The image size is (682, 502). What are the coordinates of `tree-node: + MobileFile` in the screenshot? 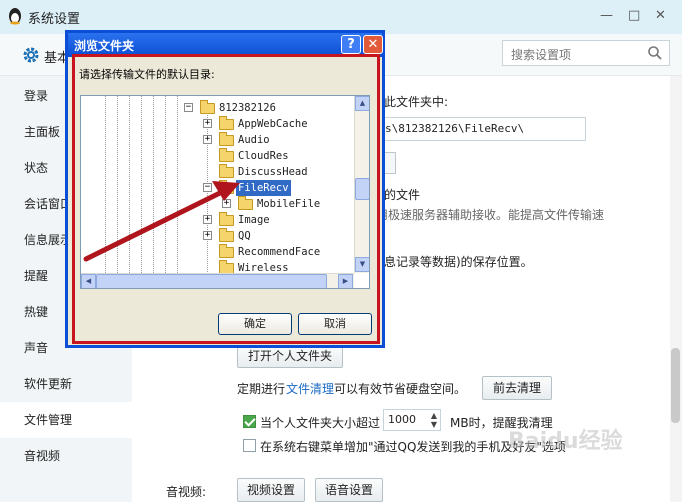 It's located at (217, 204).